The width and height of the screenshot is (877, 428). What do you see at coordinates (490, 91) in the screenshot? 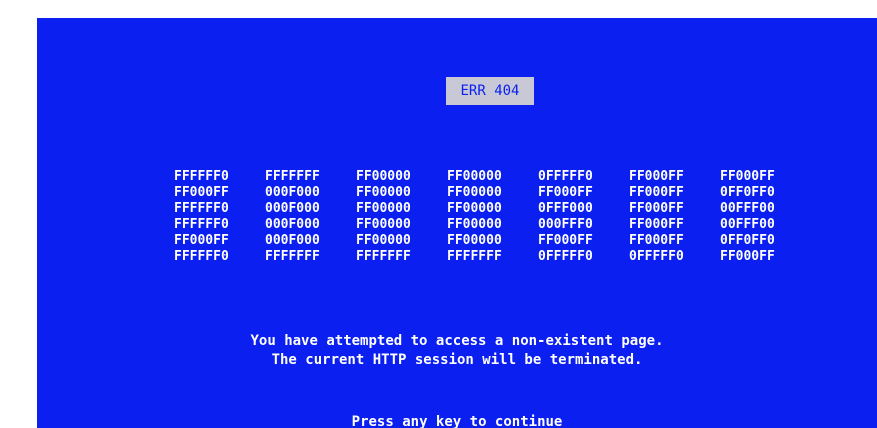
I see `error-code-badge: ERR 404` at bounding box center [490, 91].